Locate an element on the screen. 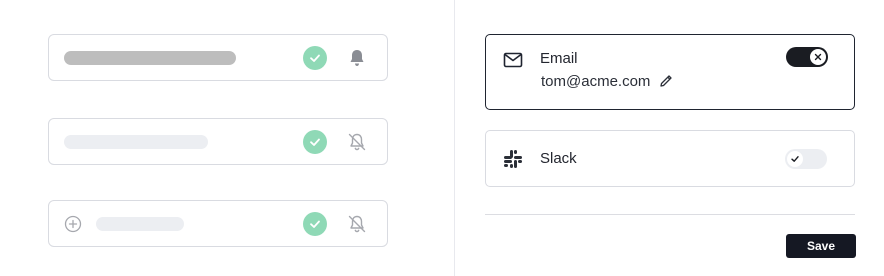 This screenshot has width=884, height=276. slack-icon is located at coordinates (513, 159).